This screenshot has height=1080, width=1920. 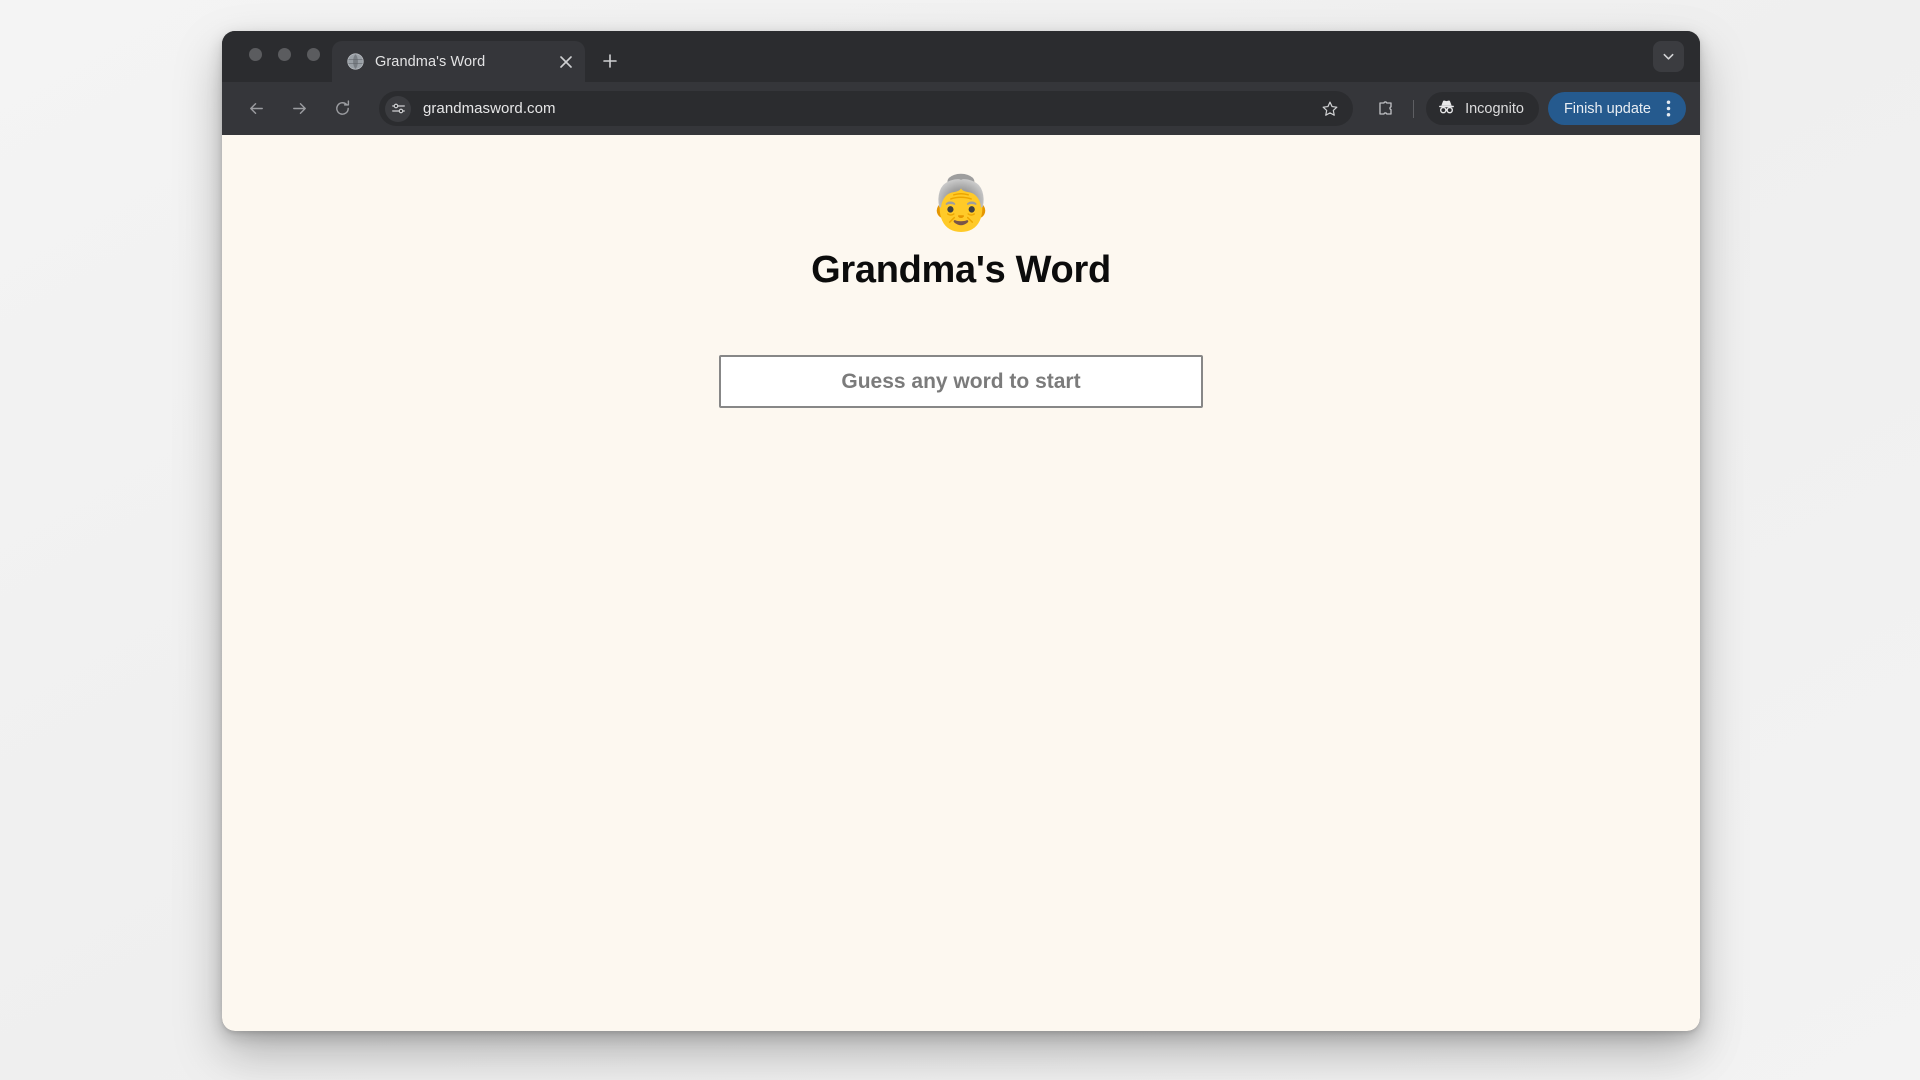 I want to click on window-traffic-lights, so click(x=284, y=54).